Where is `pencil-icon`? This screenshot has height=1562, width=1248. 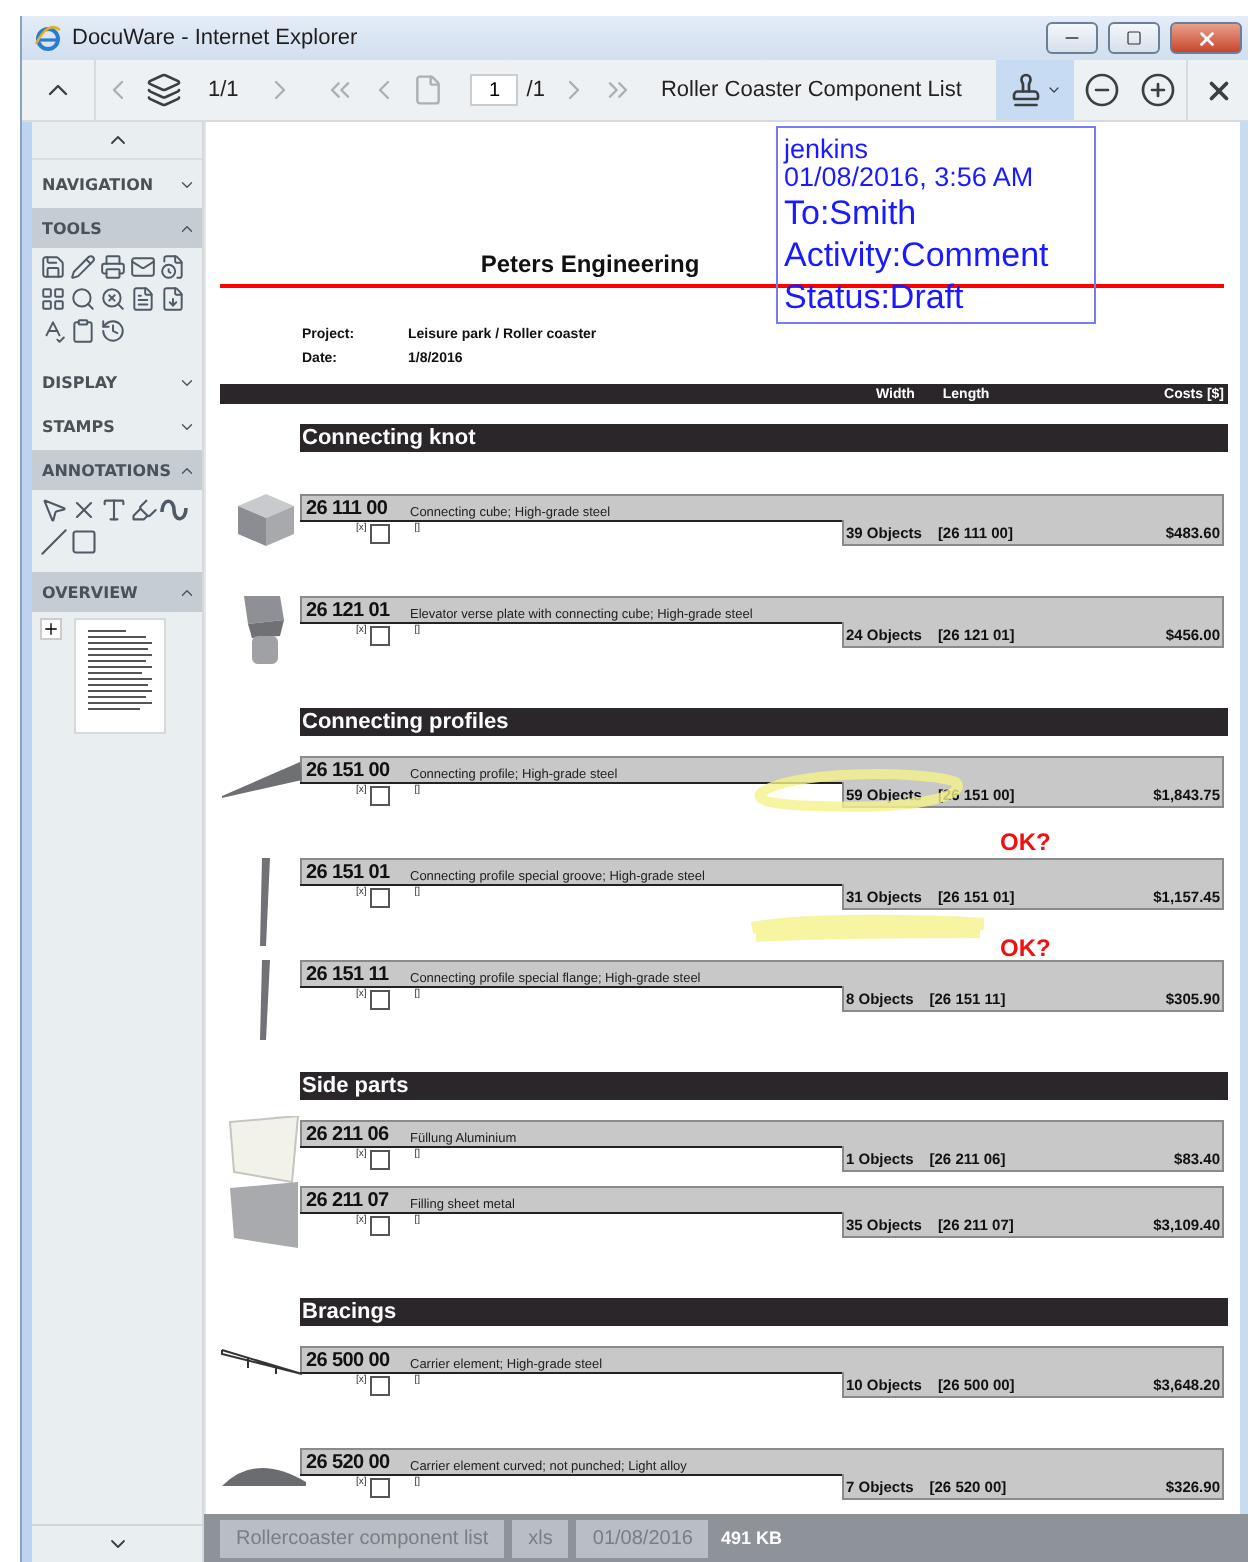
pencil-icon is located at coordinates (83, 267).